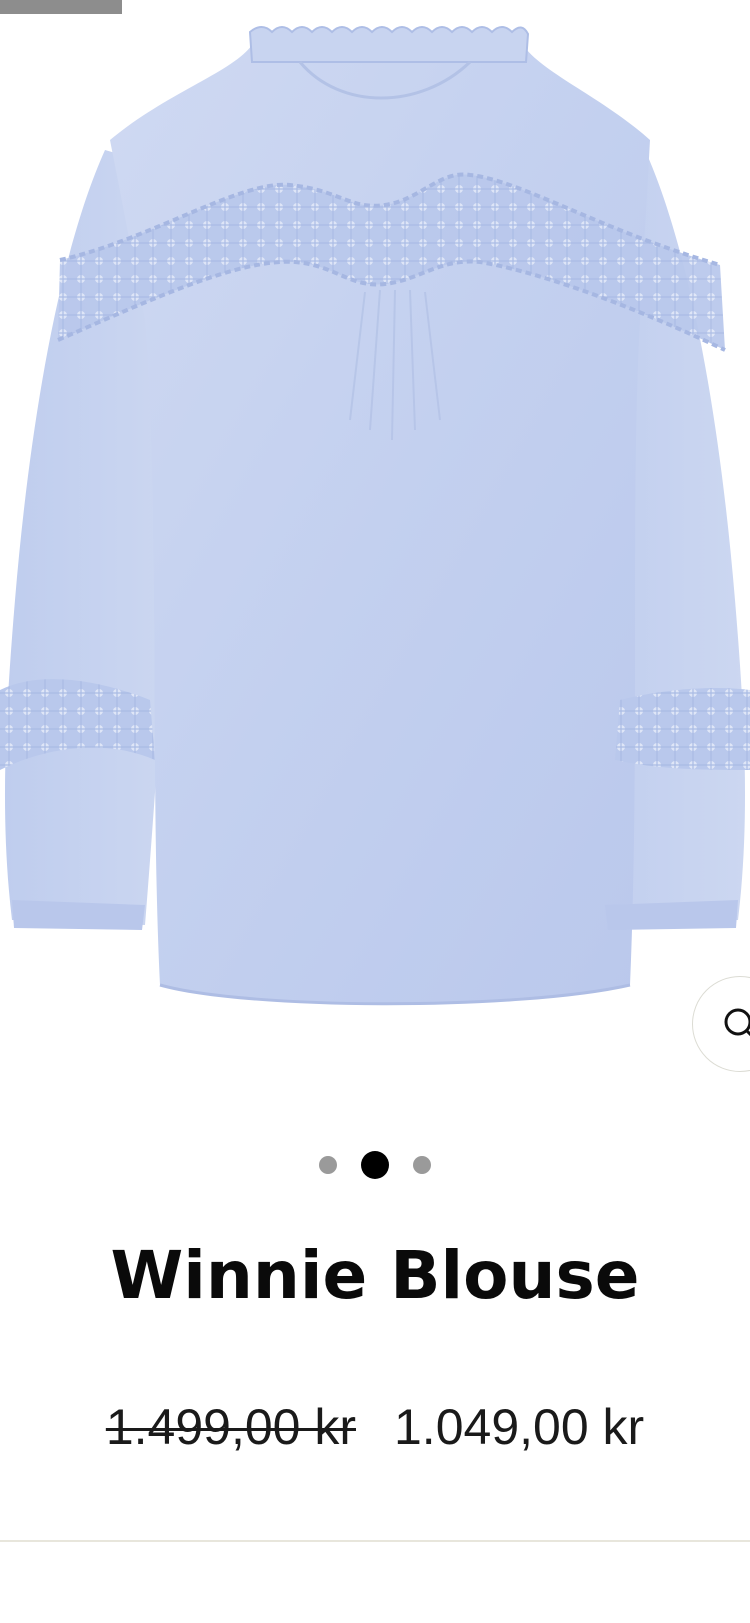 Image resolution: width=750 pixels, height=1623 pixels. I want to click on section-divider, so click(375, 1541).